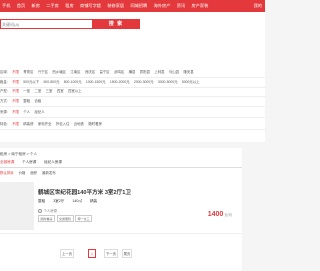  What do you see at coordinates (132, 71) in the screenshot?
I see `filter-option: 横县` at bounding box center [132, 71].